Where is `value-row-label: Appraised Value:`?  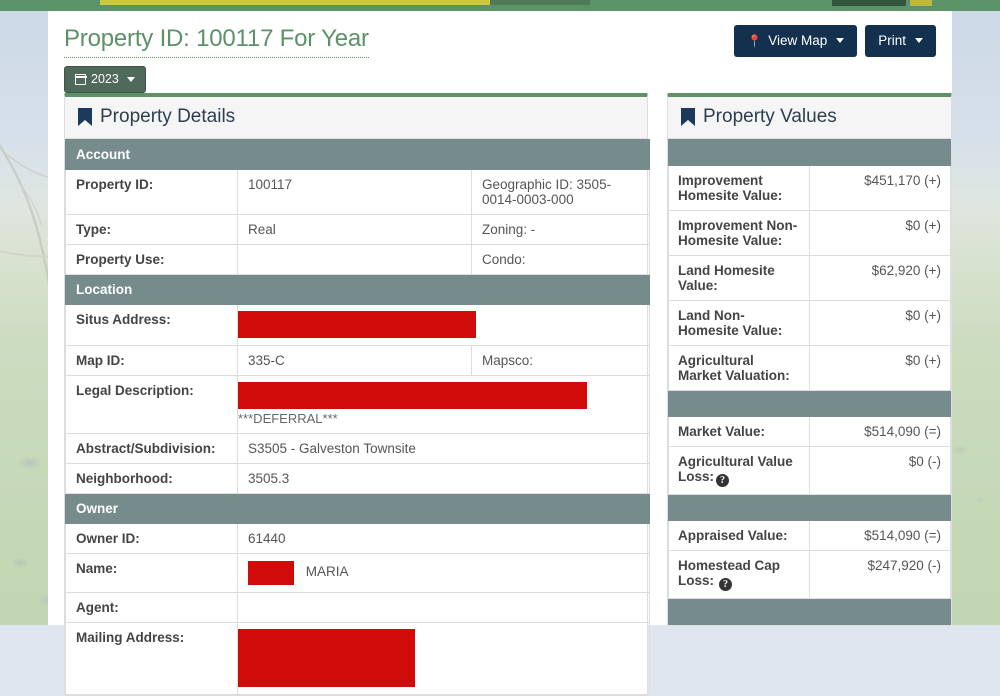
value-row-label: Appraised Value: is located at coordinates (739, 535).